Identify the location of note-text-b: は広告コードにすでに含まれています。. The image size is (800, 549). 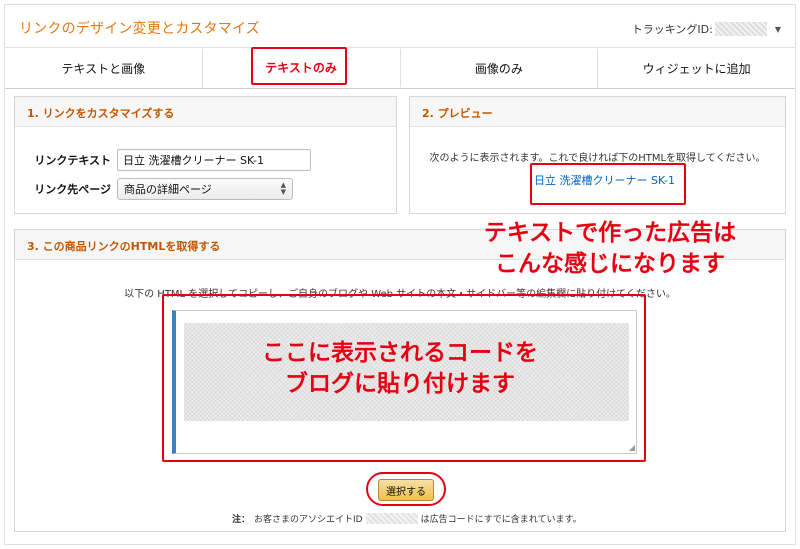
(501, 520).